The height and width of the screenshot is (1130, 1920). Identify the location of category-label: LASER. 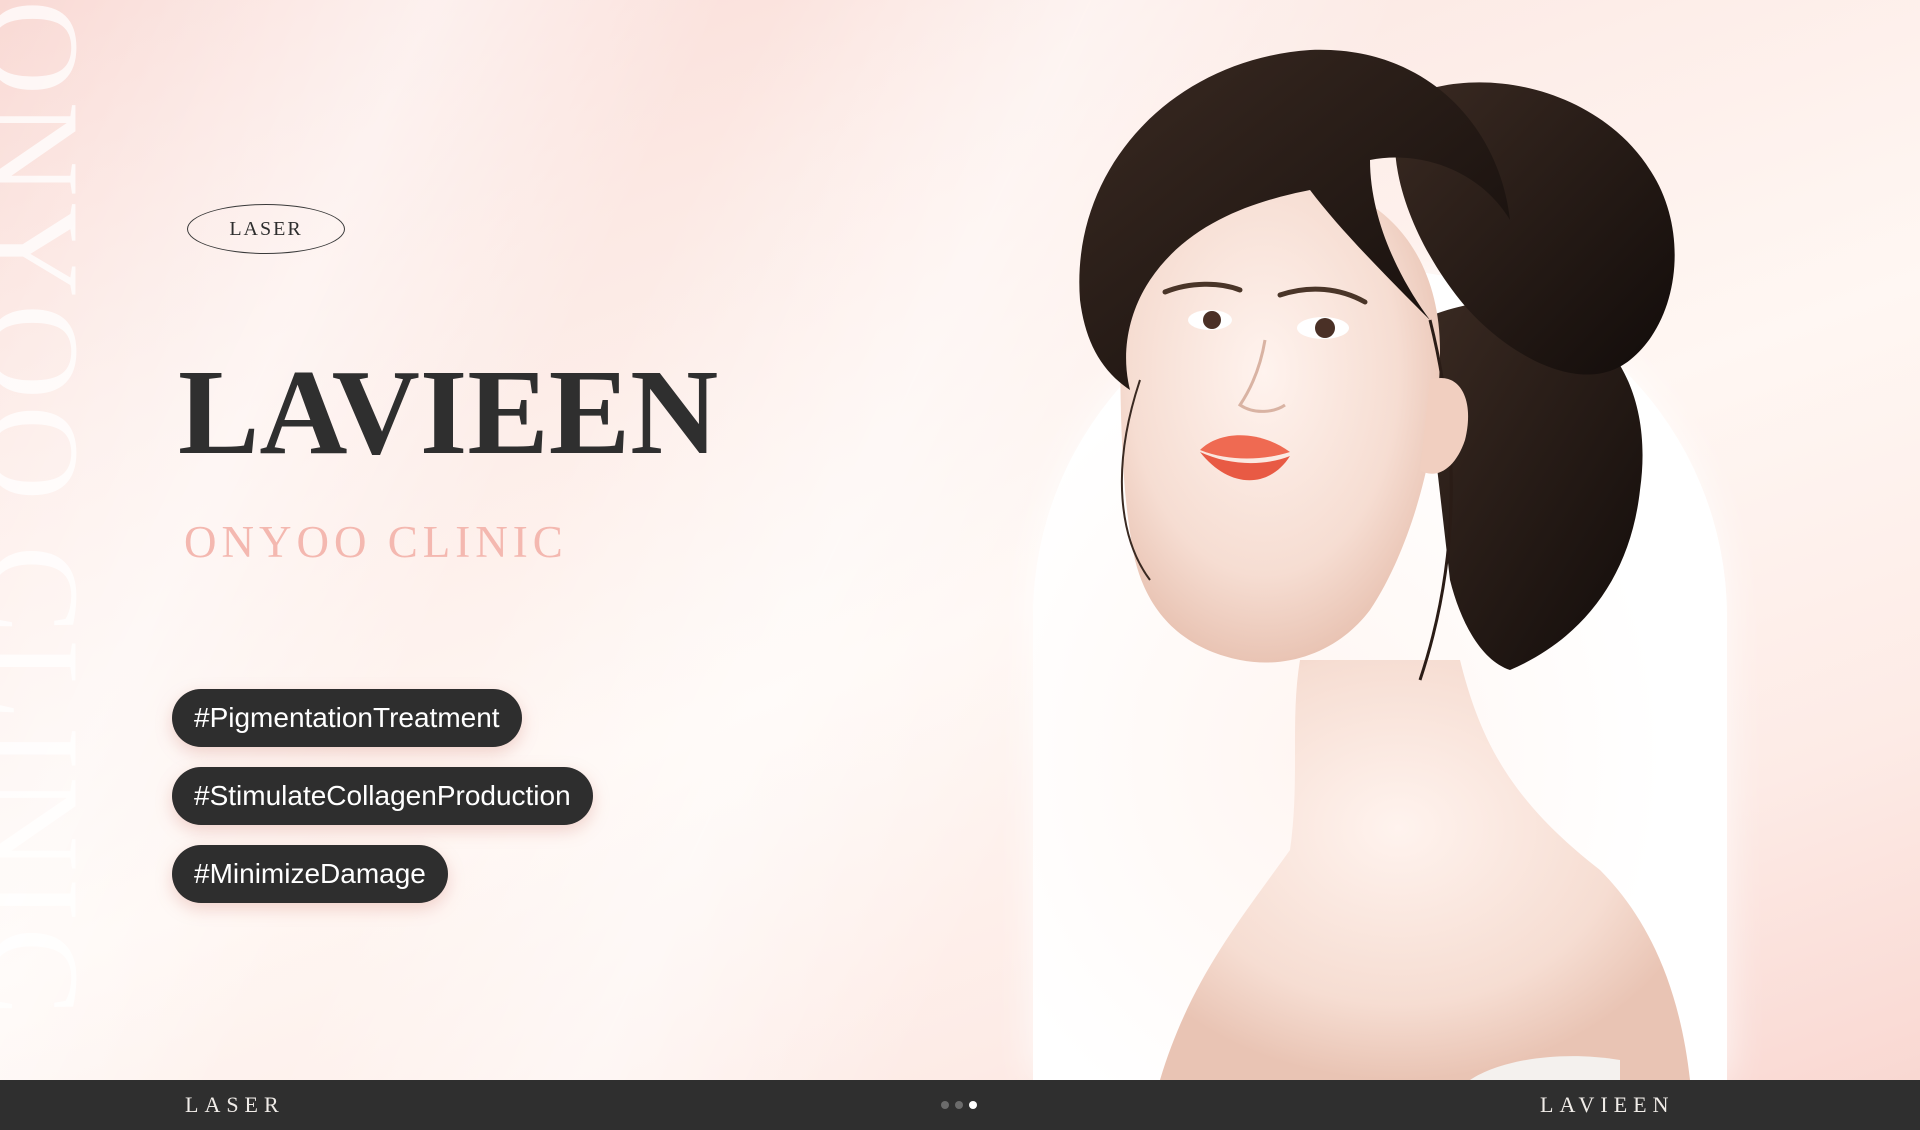
(266, 228).